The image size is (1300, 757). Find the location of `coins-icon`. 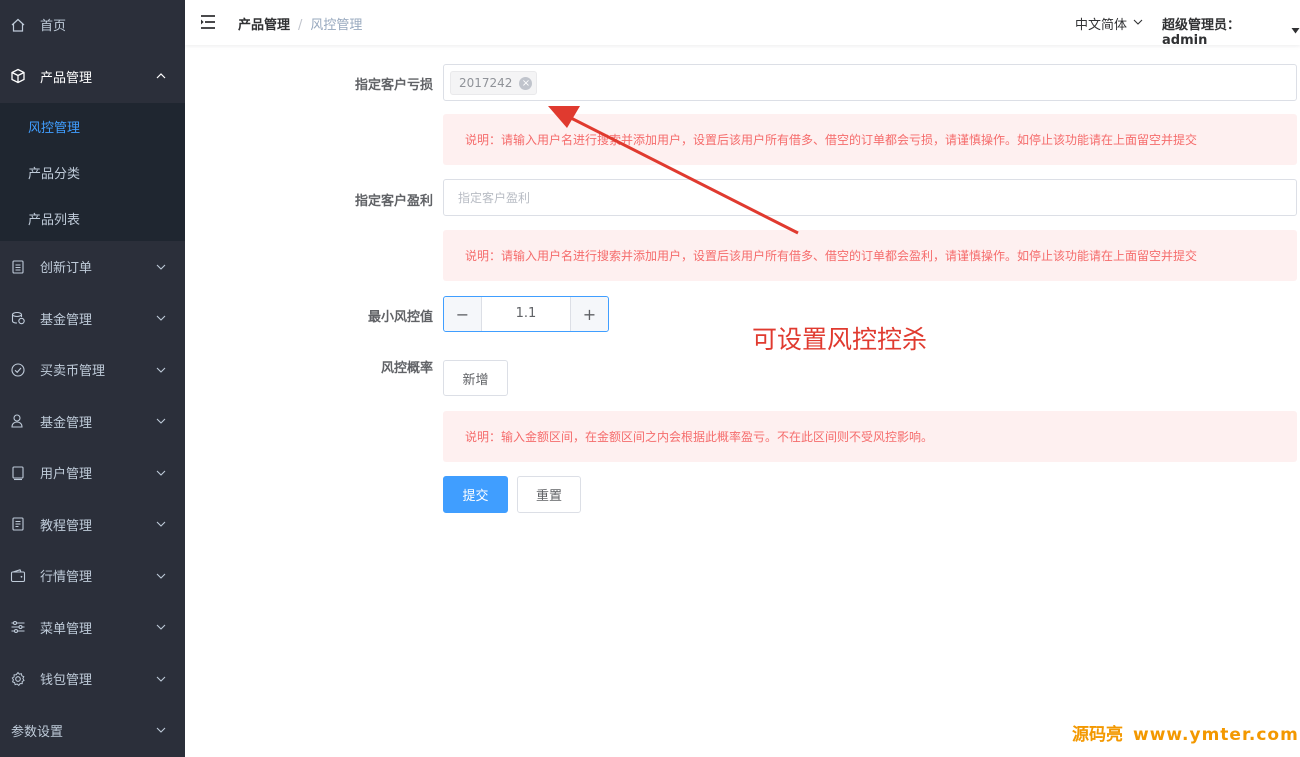

coins-icon is located at coordinates (18, 318).